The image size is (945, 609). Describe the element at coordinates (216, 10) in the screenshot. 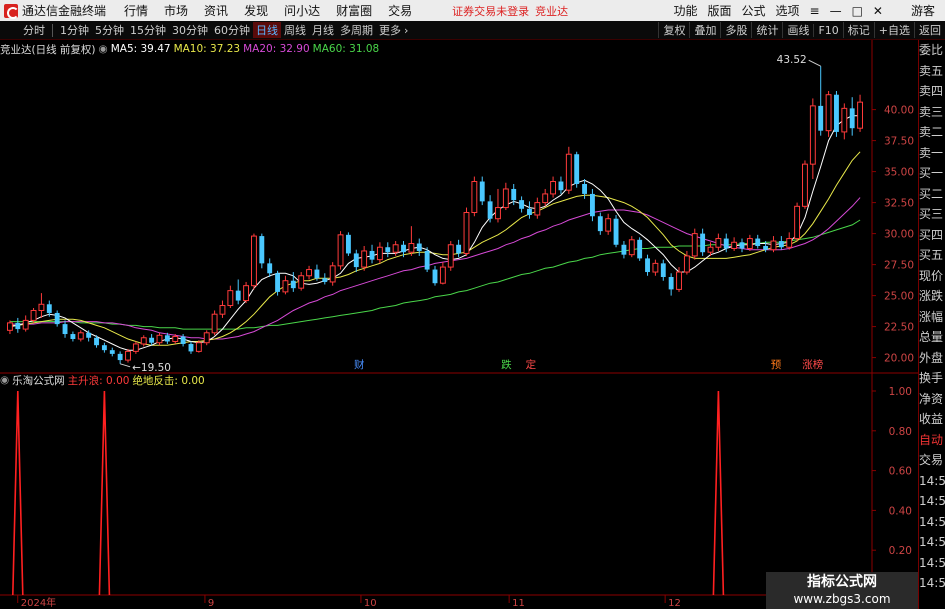

I see `menu-news: 资讯` at that location.